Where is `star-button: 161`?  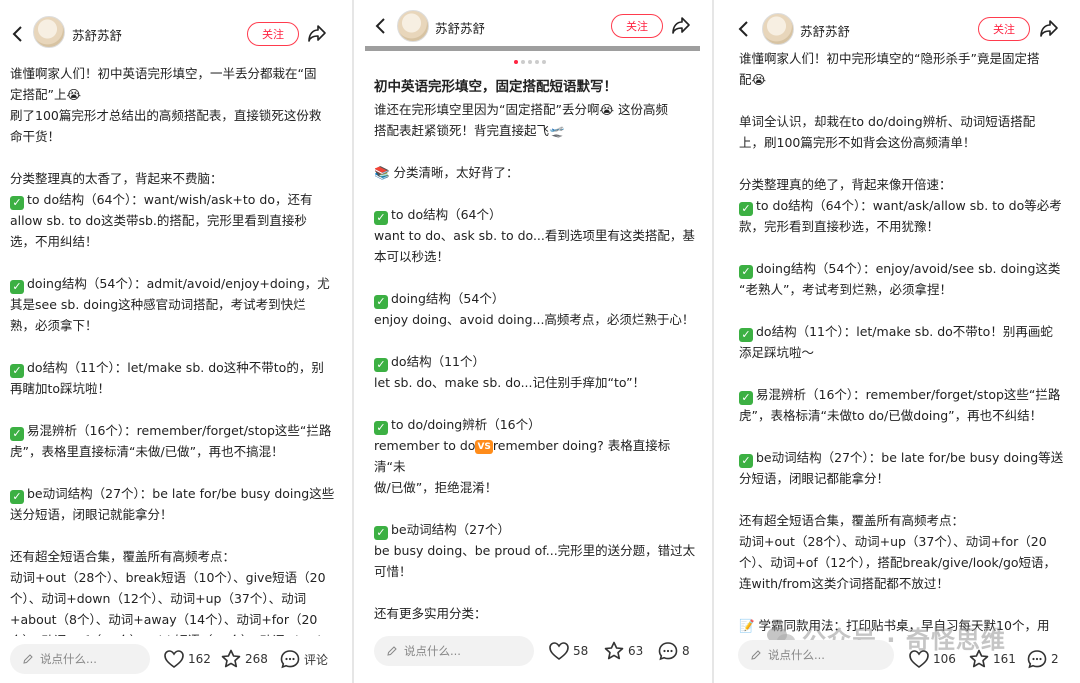
star-button: 161 is located at coordinates (992, 659).